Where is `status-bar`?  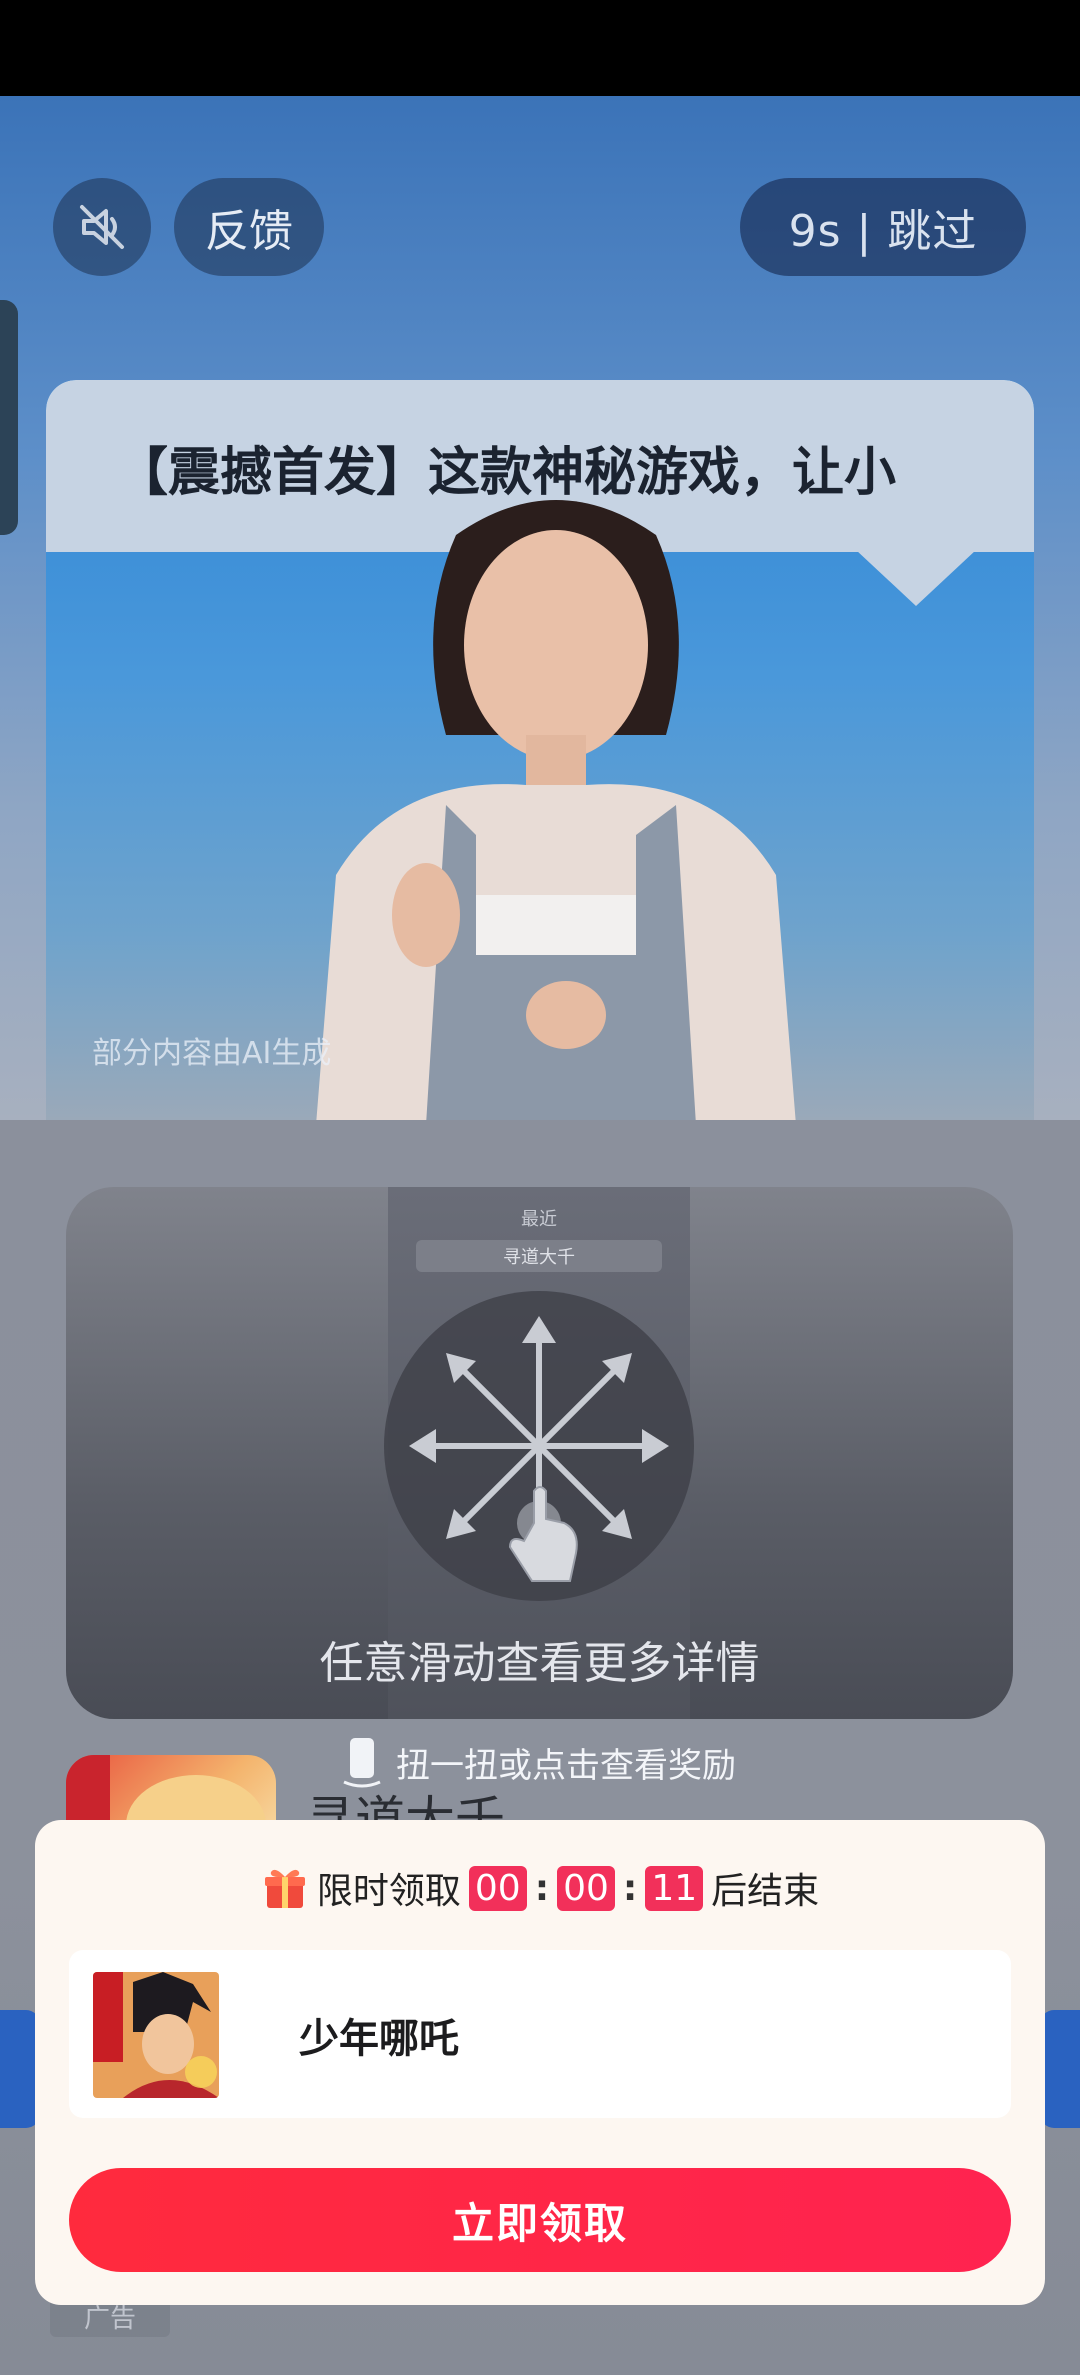 status-bar is located at coordinates (540, 48).